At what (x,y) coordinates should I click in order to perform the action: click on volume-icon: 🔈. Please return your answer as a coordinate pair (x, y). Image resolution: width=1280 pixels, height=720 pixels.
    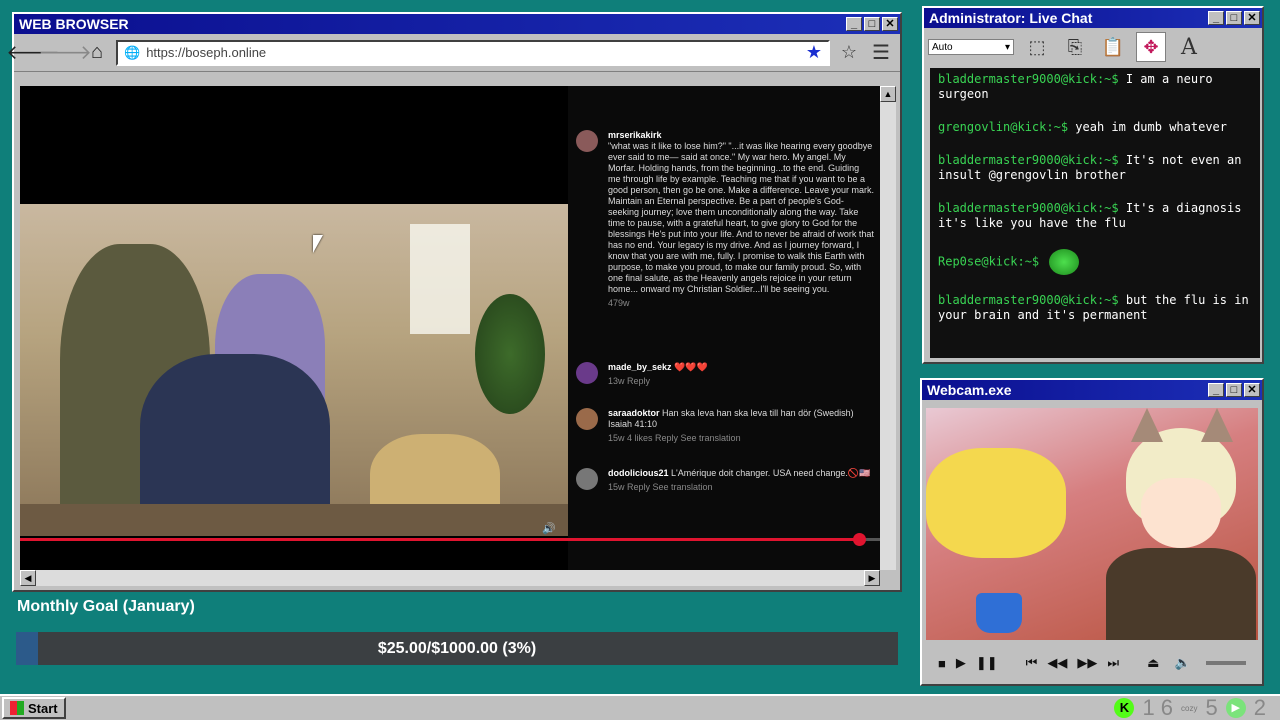
    Looking at the image, I should click on (1183, 663).